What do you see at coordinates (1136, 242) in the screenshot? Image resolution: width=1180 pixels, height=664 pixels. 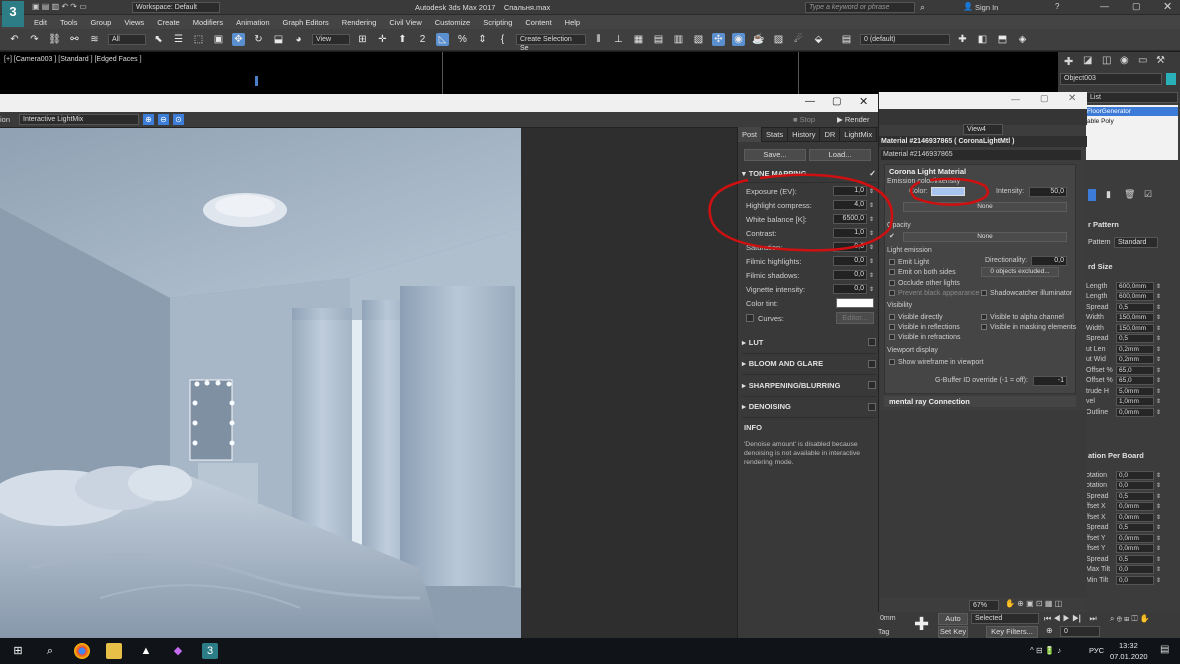 I see `pattern-dropdown: Standard` at bounding box center [1136, 242].